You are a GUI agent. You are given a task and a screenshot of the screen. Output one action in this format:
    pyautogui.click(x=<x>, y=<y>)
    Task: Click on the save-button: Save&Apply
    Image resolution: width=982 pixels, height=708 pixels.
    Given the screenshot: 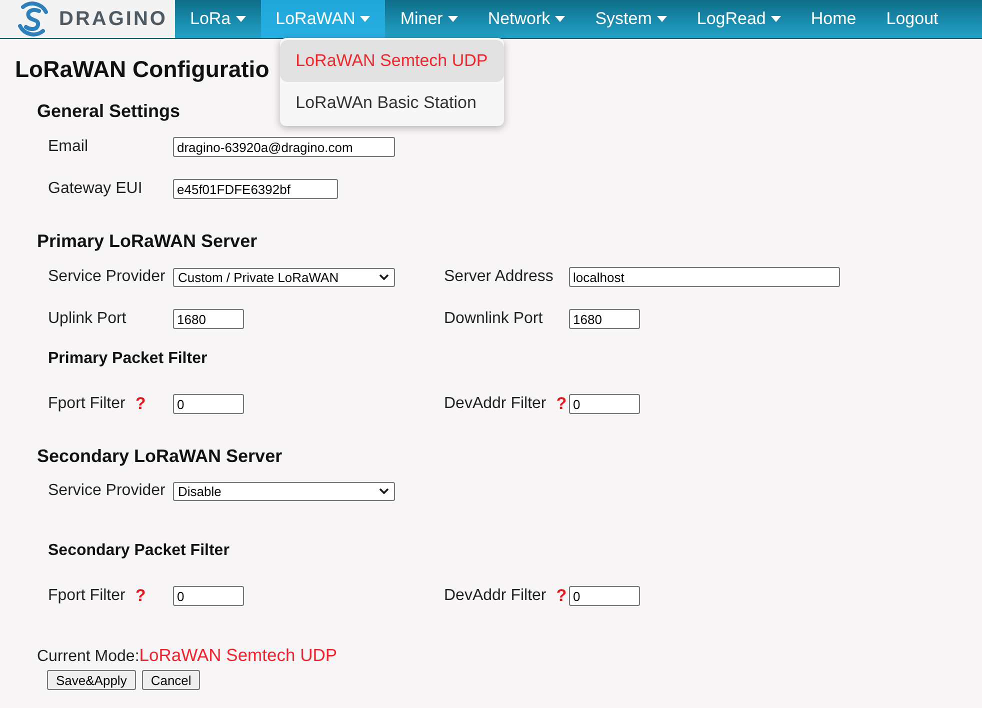 What is the action you would take?
    pyautogui.click(x=91, y=680)
    